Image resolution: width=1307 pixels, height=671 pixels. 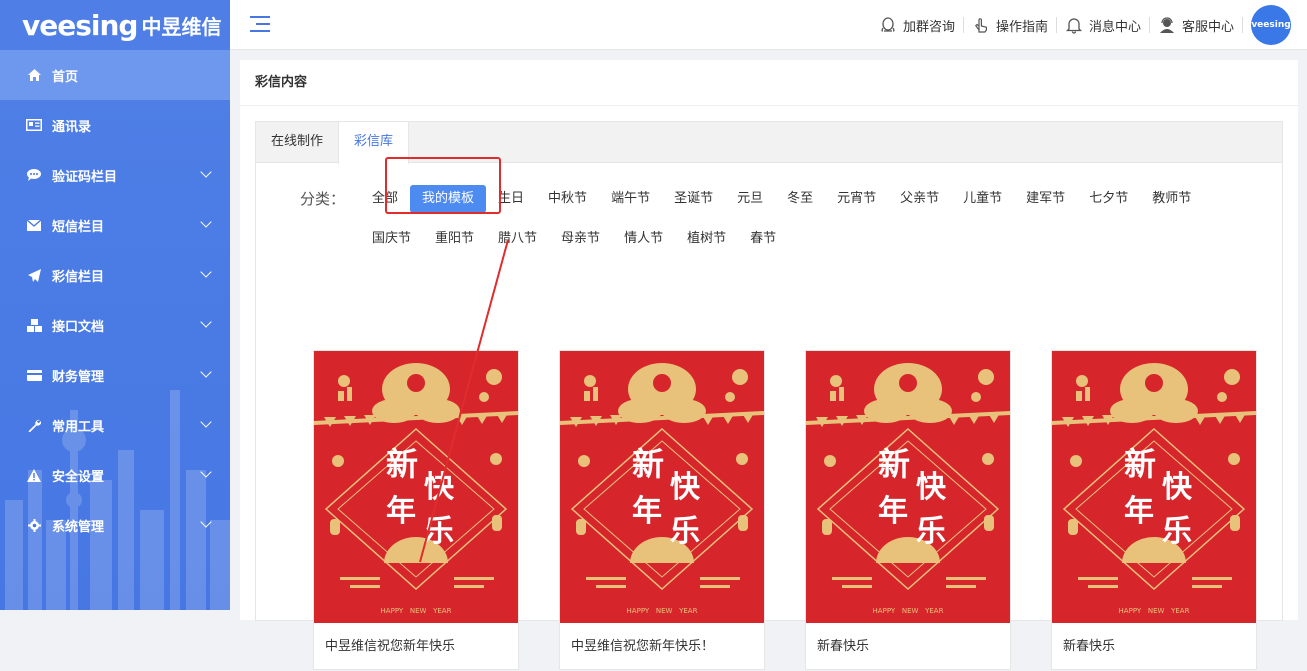 What do you see at coordinates (706, 239) in the screenshot?
I see `category-item: 植树节` at bounding box center [706, 239].